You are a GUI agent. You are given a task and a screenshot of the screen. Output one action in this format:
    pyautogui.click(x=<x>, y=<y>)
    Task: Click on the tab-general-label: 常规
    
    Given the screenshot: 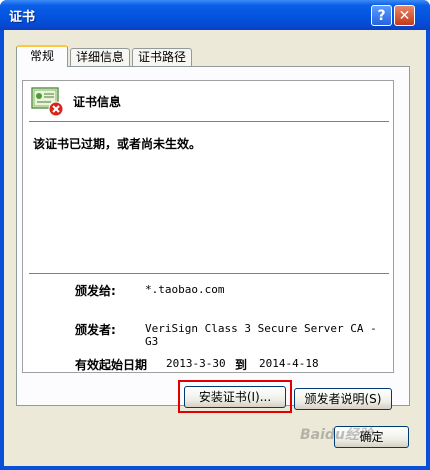 What is the action you would take?
    pyautogui.click(x=41, y=56)
    